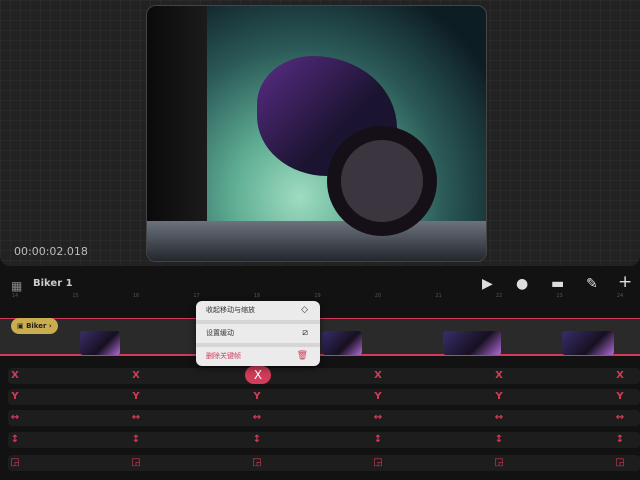 The image size is (640, 480). Describe the element at coordinates (324, 376) in the screenshot. I see `property-row-x-position` at that location.